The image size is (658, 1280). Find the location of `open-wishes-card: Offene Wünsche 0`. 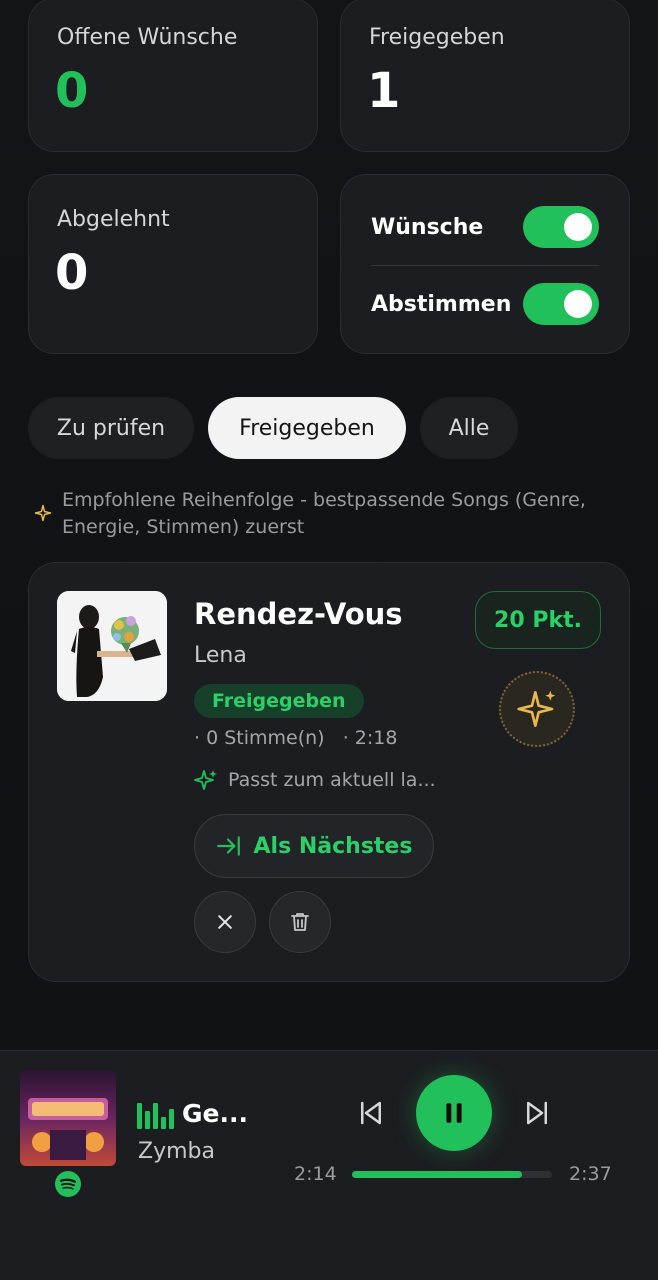

open-wishes-card: Offene Wünsche 0 is located at coordinates (173, 76).